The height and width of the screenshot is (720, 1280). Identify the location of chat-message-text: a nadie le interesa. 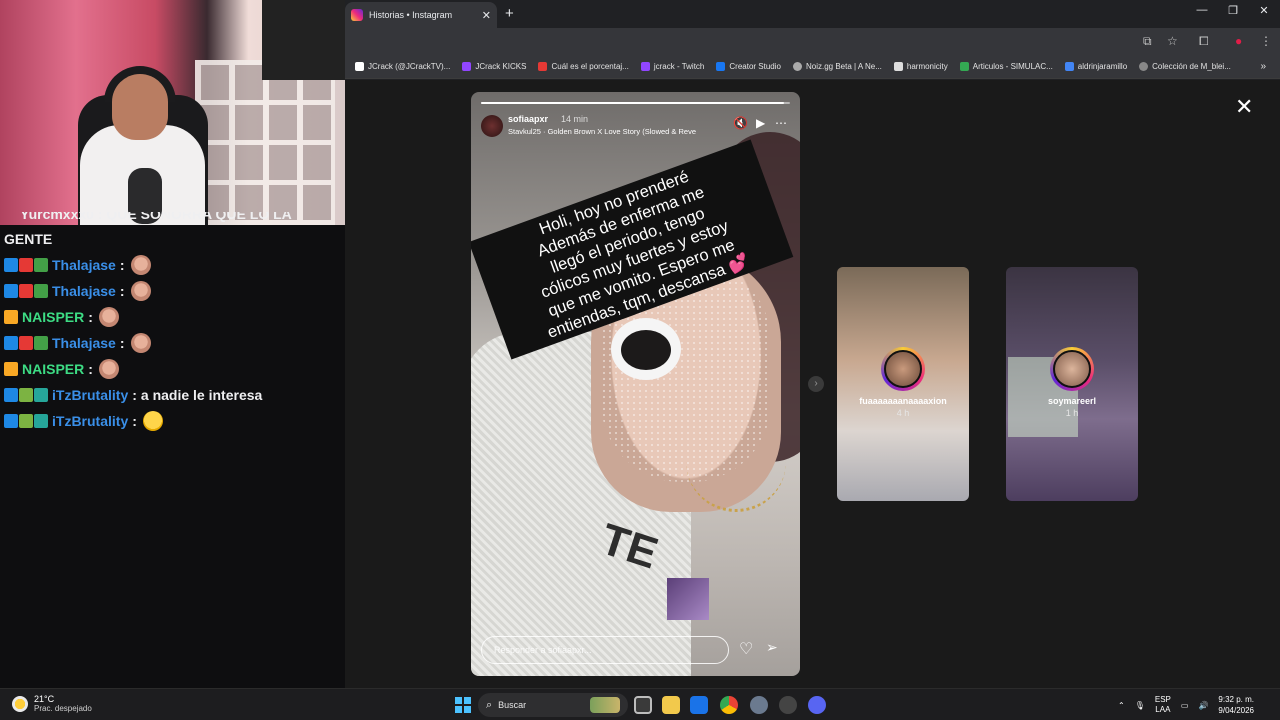
(201, 395).